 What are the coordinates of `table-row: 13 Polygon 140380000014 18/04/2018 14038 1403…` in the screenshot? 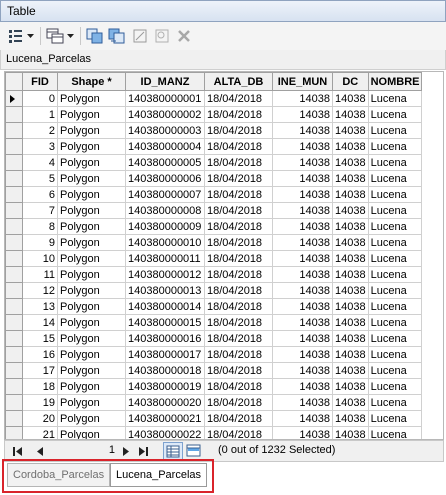 It's located at (214, 306).